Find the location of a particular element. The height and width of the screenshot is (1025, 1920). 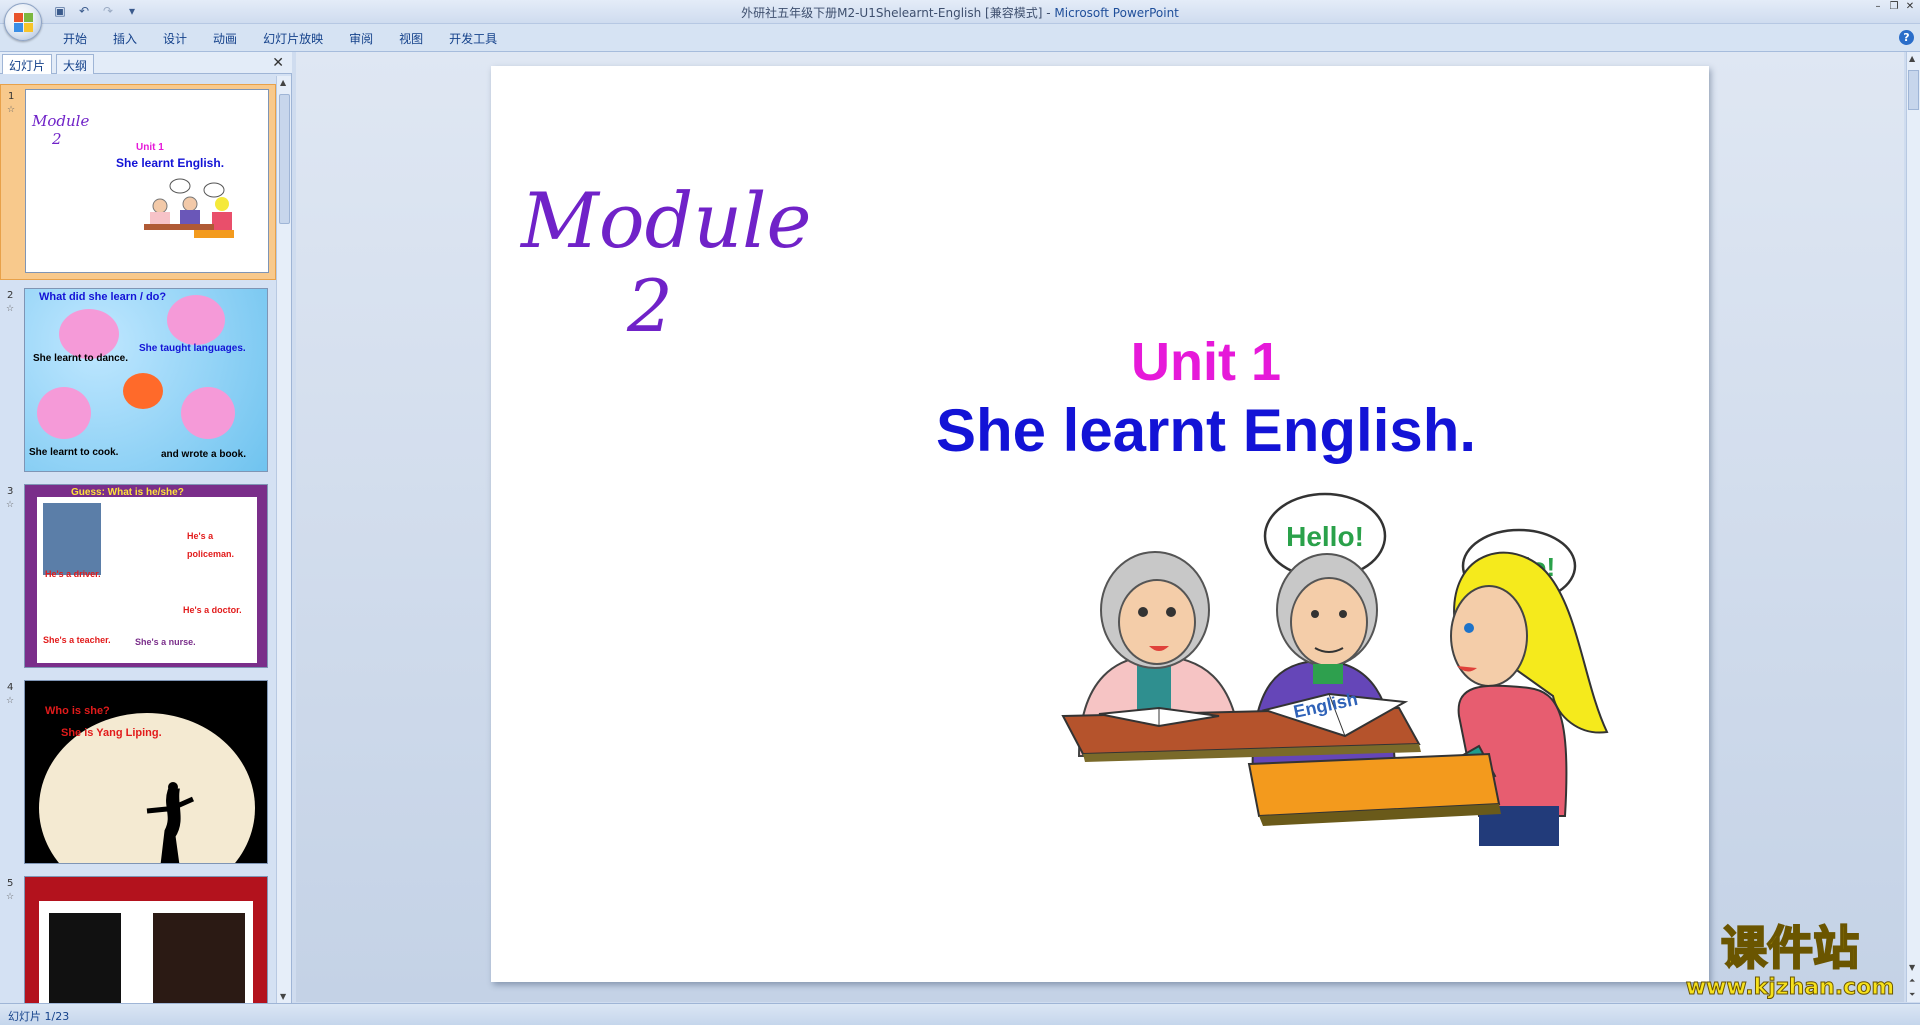

tab-slideshow: 幻灯片放映 is located at coordinates (293, 38).